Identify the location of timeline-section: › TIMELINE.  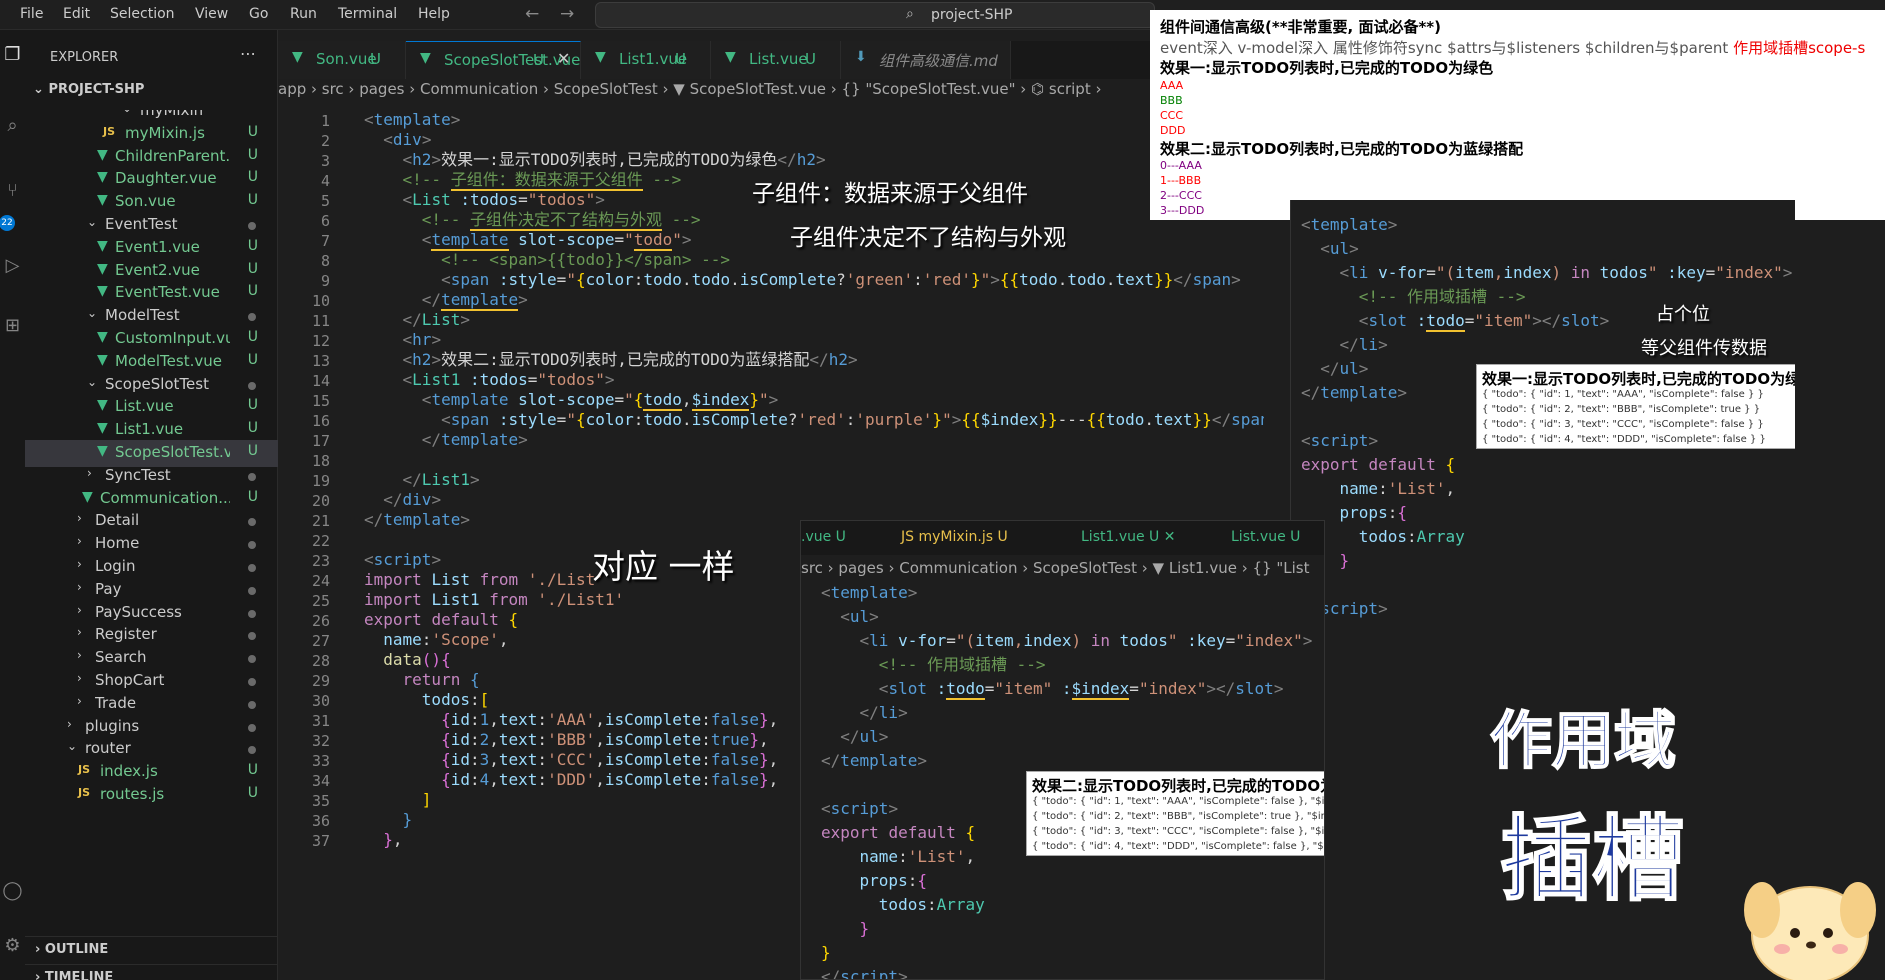
(151, 972).